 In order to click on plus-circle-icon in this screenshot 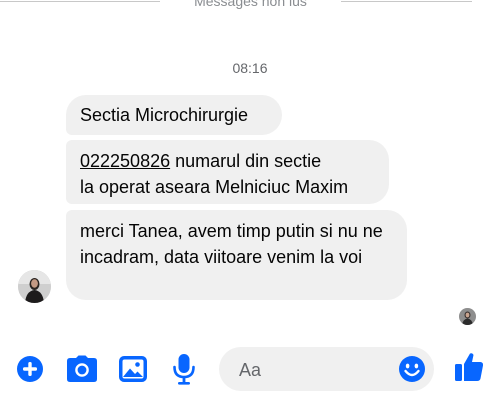, I will do `click(30, 369)`.